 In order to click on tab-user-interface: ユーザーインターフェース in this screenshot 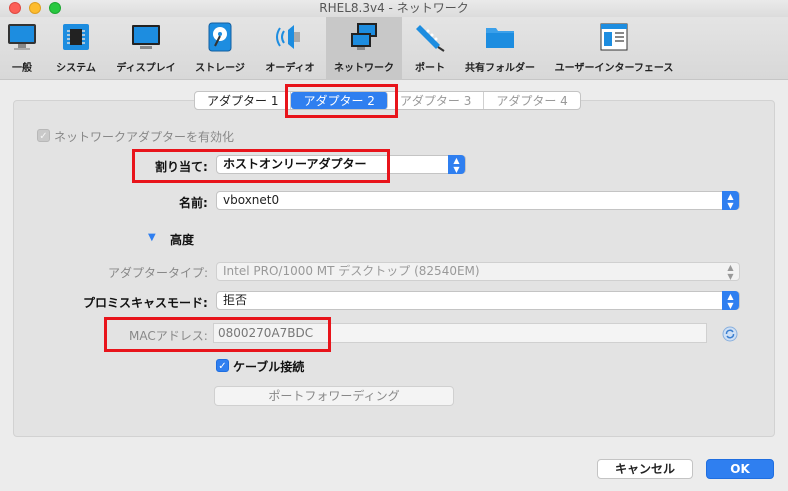, I will do `click(614, 48)`.